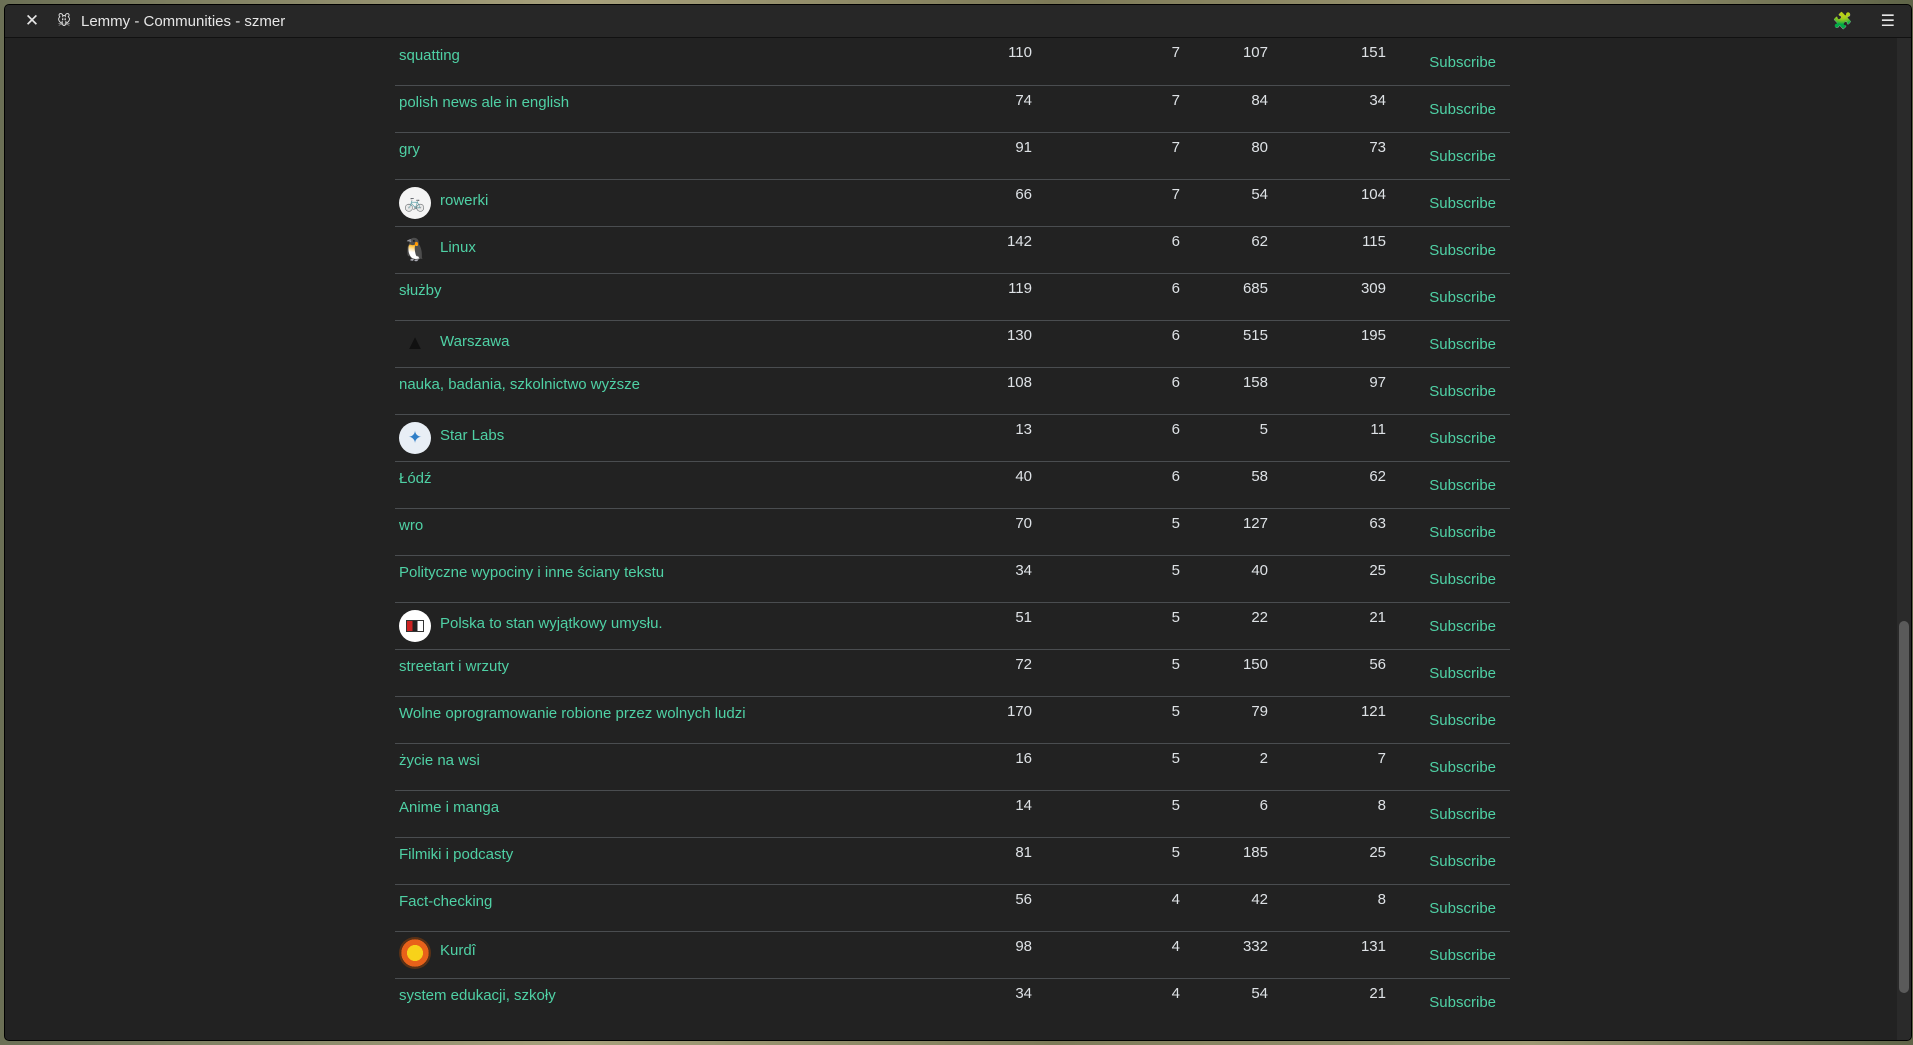 Image resolution: width=1913 pixels, height=1045 pixels. What do you see at coordinates (1381, 805) in the screenshot?
I see `stat-c4: 8` at bounding box center [1381, 805].